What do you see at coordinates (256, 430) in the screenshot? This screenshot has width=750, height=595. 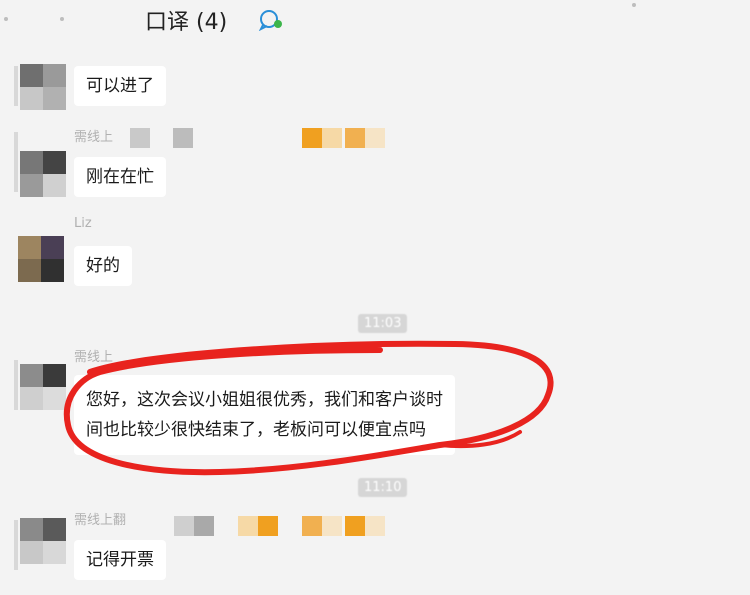 I see `message-line: 间也比较少很快结束了，老板问可以便宜点吗` at bounding box center [256, 430].